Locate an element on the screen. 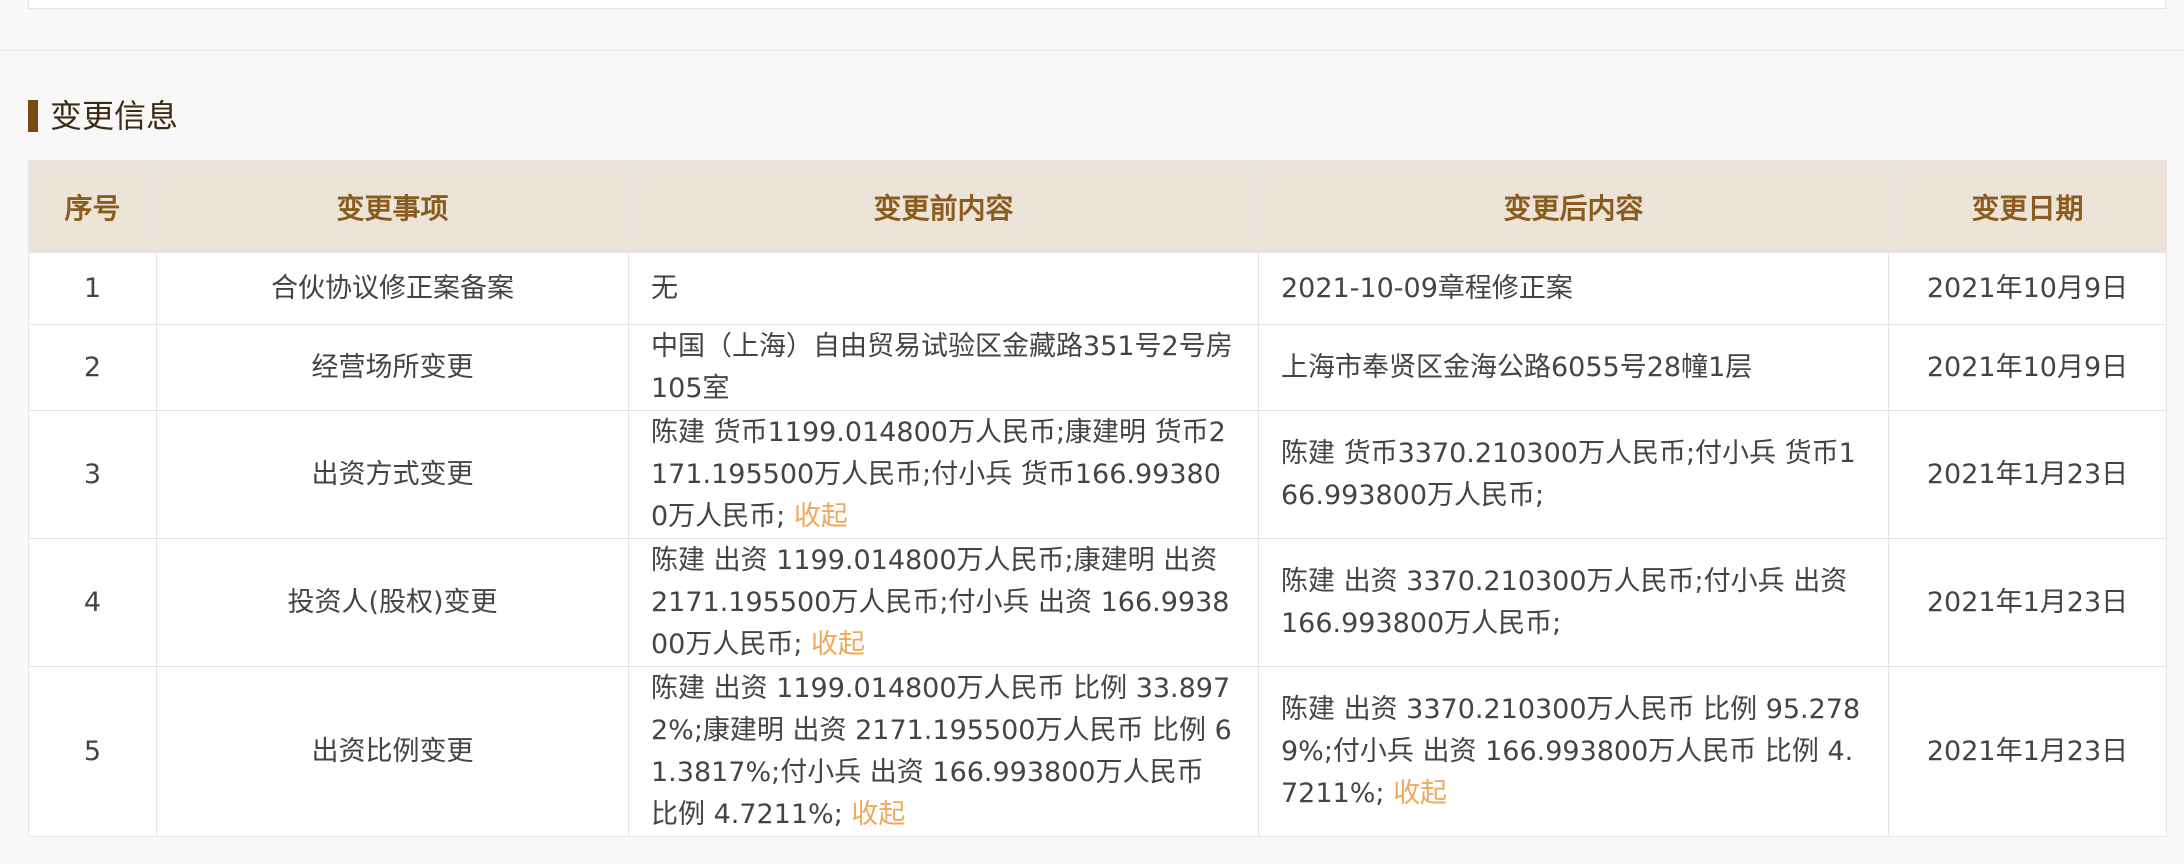 The height and width of the screenshot is (864, 2184). row-change-item: 合伙协议修正案备案 is located at coordinates (392, 288).